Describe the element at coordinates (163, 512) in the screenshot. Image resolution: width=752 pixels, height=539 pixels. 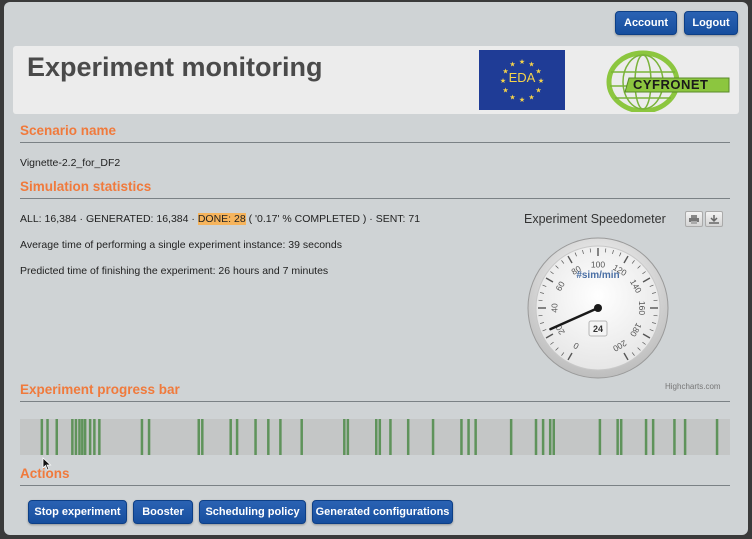
I see `booster-button: Booster` at that location.